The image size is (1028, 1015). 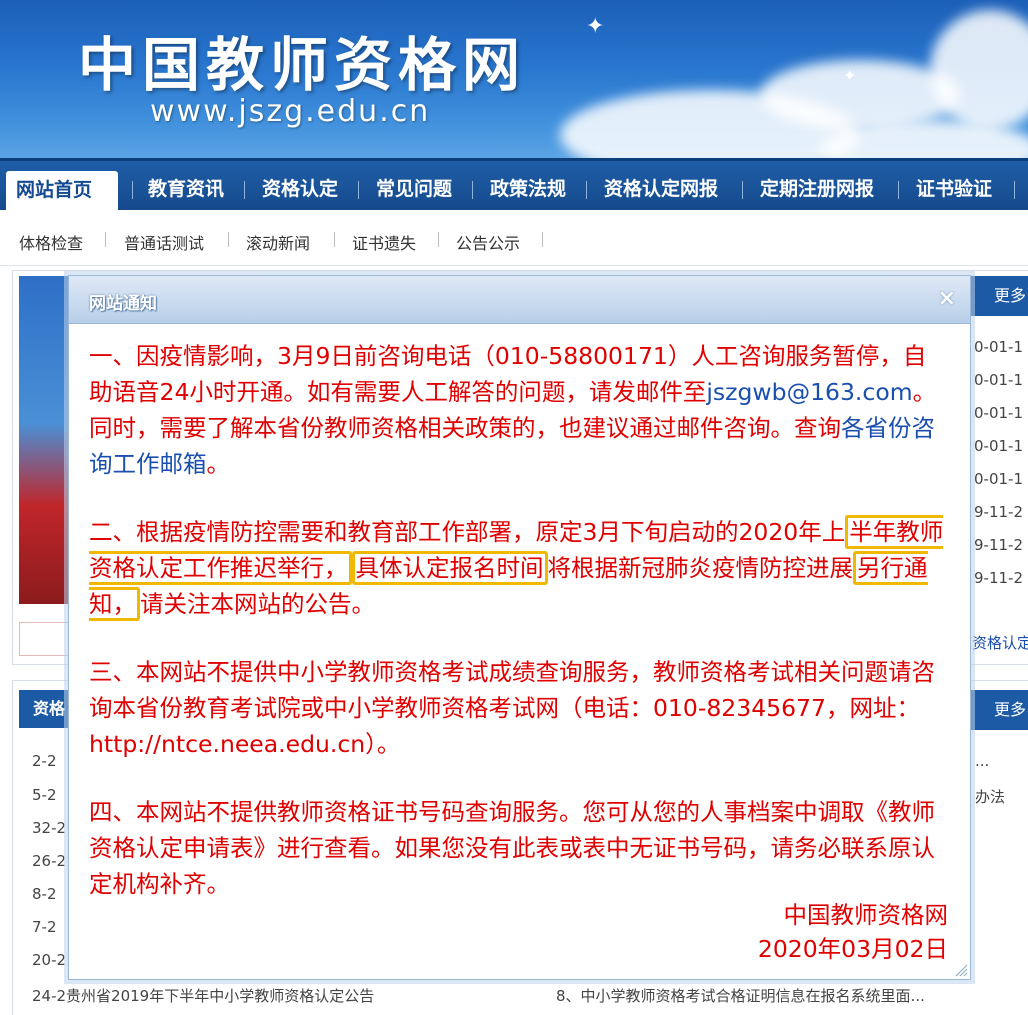 I want to click on nav-item-certification: 资格认定, so click(x=300, y=189).